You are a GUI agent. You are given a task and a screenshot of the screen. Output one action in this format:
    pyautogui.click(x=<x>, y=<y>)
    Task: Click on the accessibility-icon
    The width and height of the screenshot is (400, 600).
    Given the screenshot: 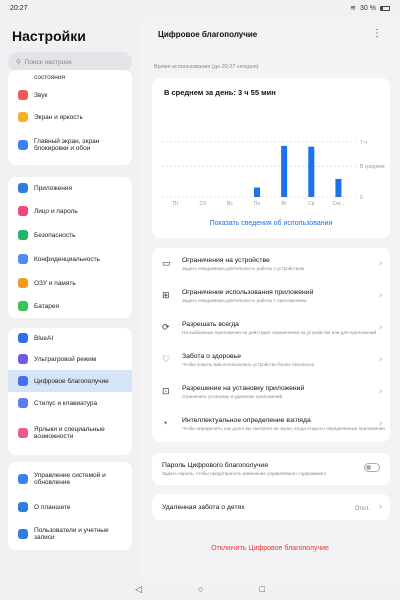 What is the action you would take?
    pyautogui.click(x=23, y=433)
    